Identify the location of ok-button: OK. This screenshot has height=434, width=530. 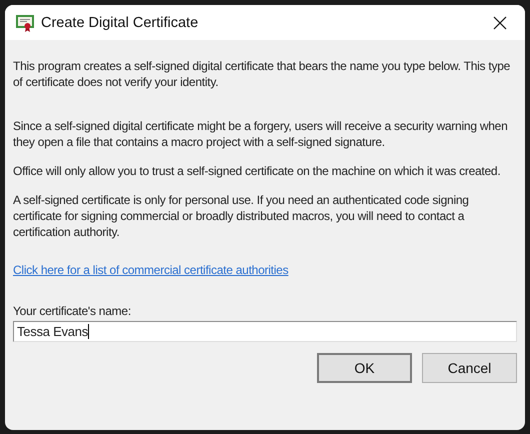
(364, 368).